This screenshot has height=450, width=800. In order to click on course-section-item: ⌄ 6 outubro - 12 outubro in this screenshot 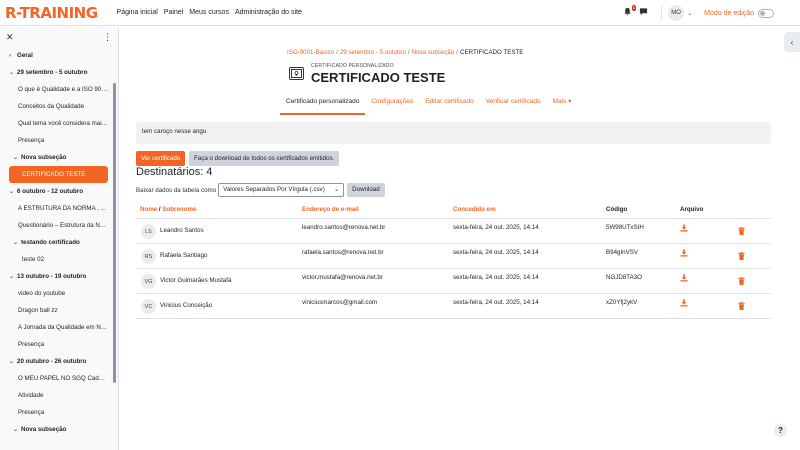, I will do `click(59, 191)`.